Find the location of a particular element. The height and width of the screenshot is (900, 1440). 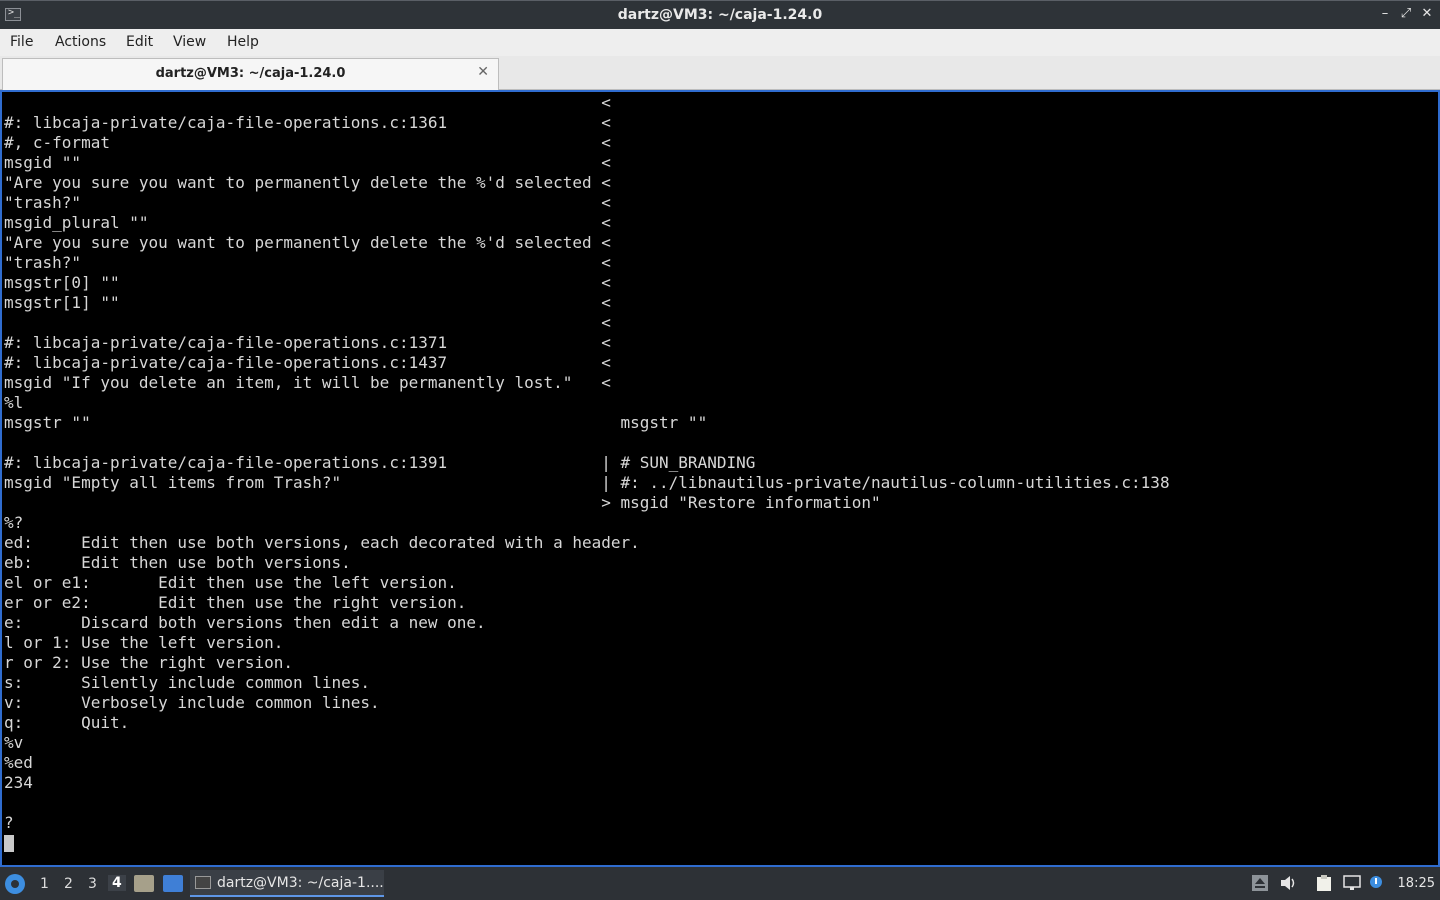

file-manager-icon is located at coordinates (144, 883).